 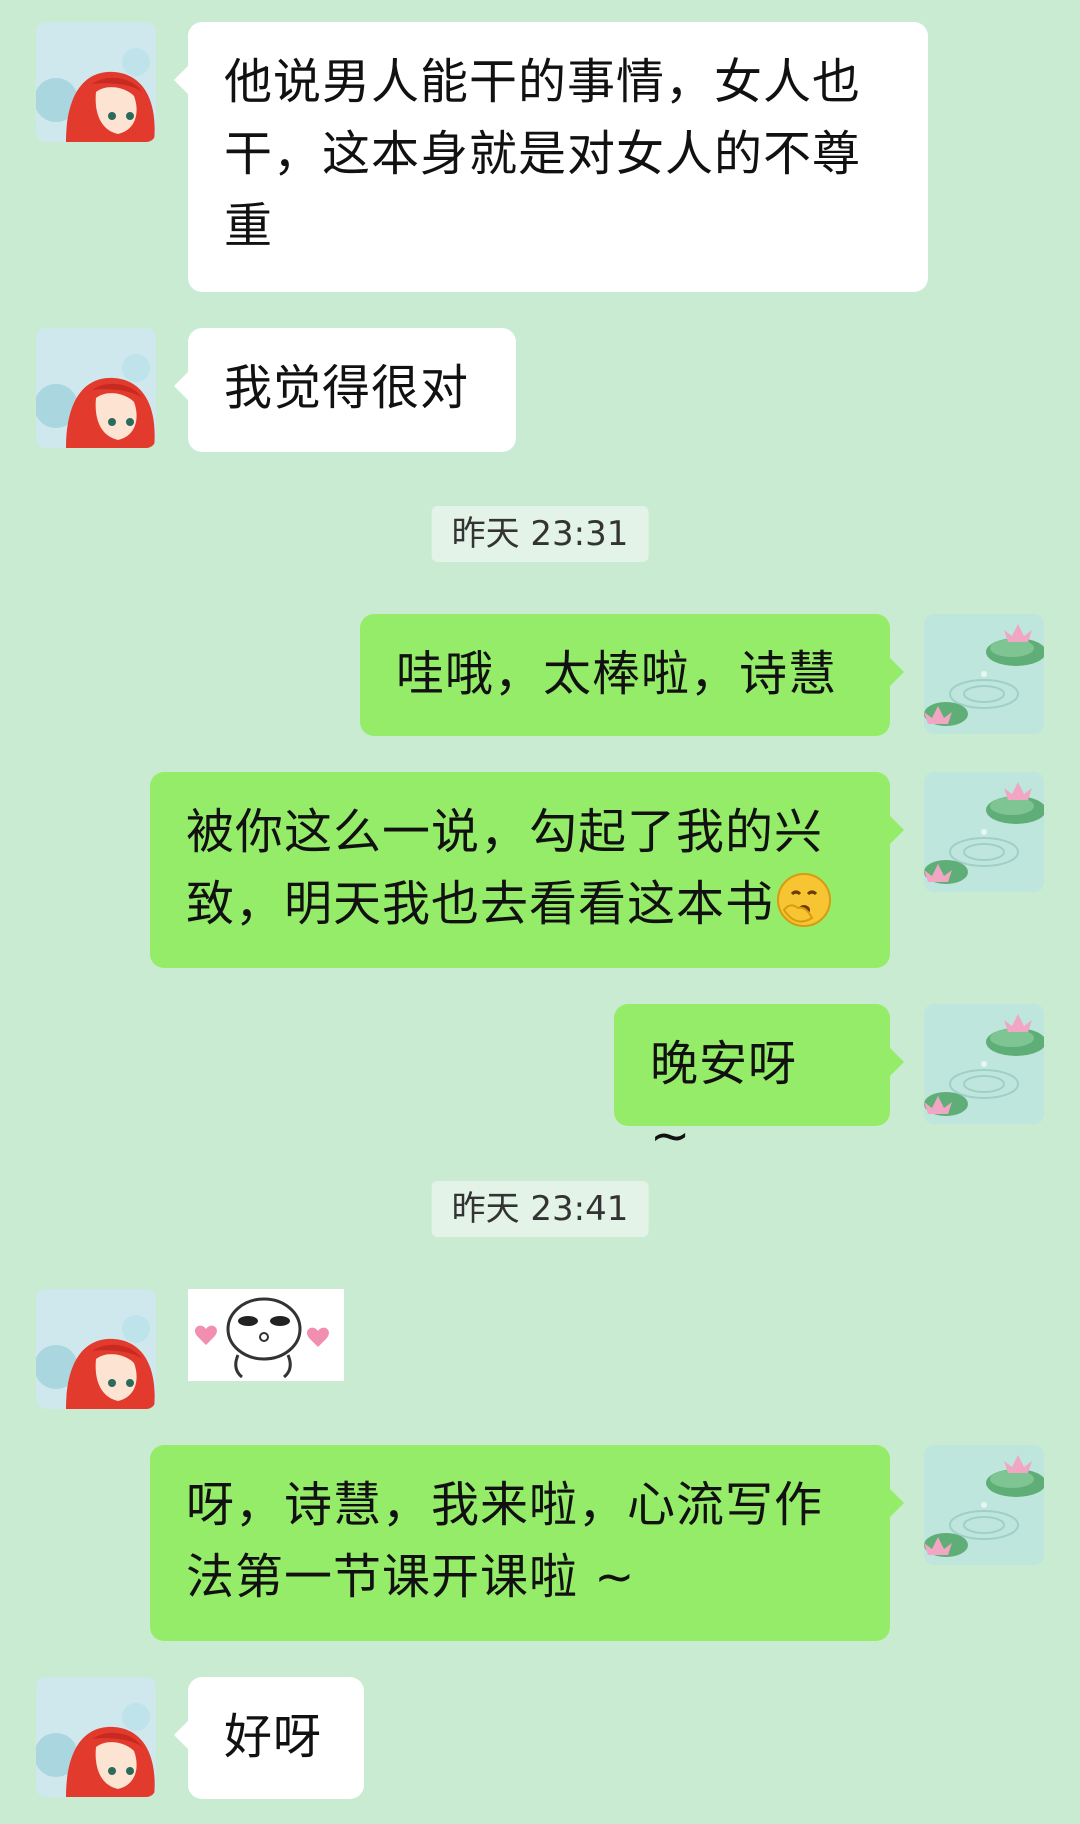 What do you see at coordinates (617, 674) in the screenshot?
I see `message-text: 哇哦，太棒啦，诗慧` at bounding box center [617, 674].